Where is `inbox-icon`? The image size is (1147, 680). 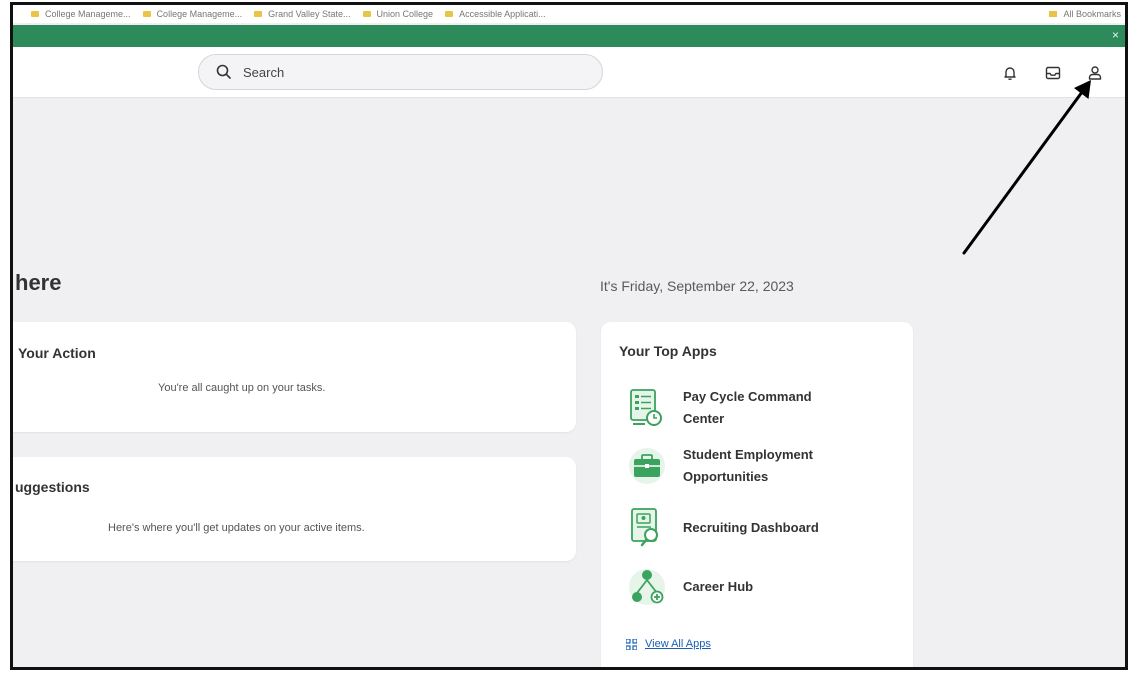 inbox-icon is located at coordinates (1053, 73).